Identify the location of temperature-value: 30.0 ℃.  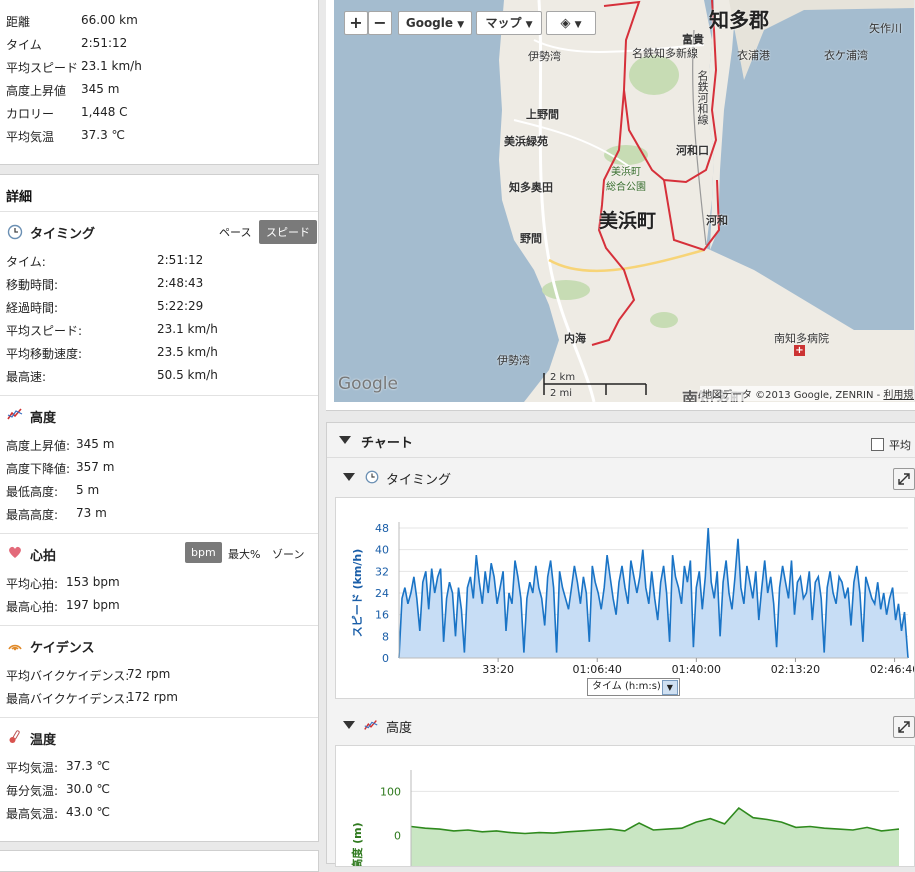
(88, 789).